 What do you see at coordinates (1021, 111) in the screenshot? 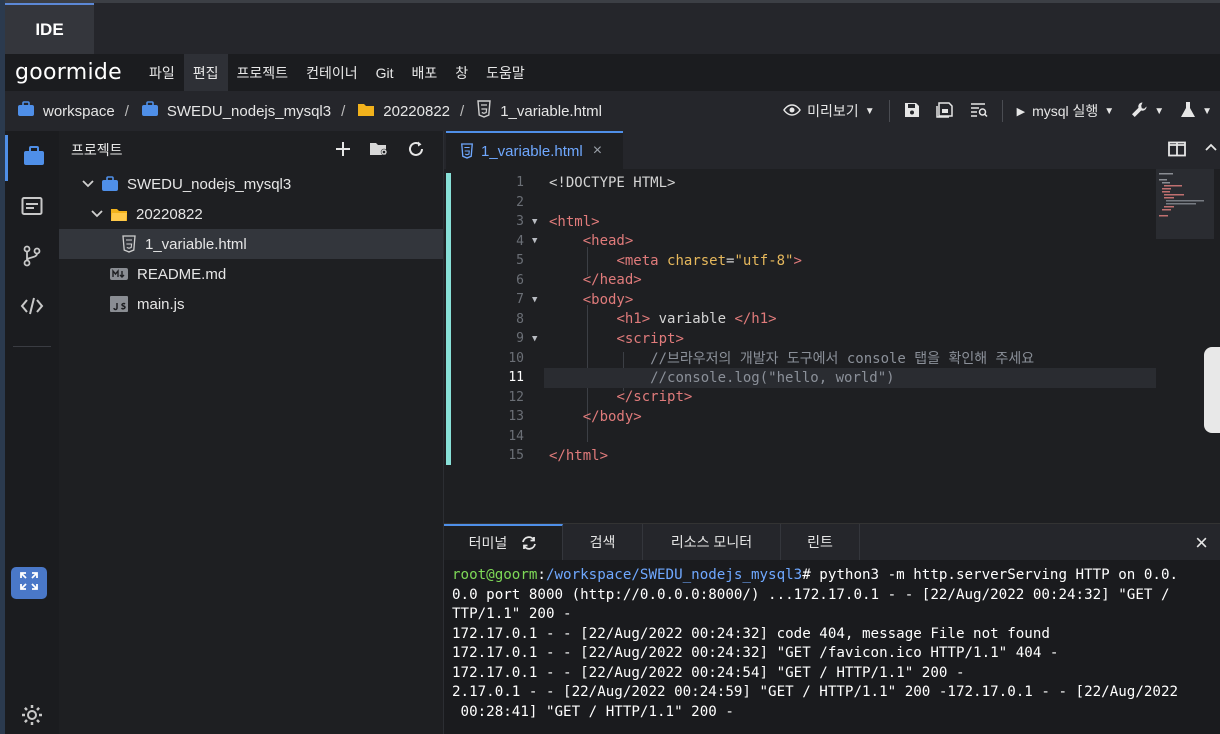
I see `play-icon: ▶` at bounding box center [1021, 111].